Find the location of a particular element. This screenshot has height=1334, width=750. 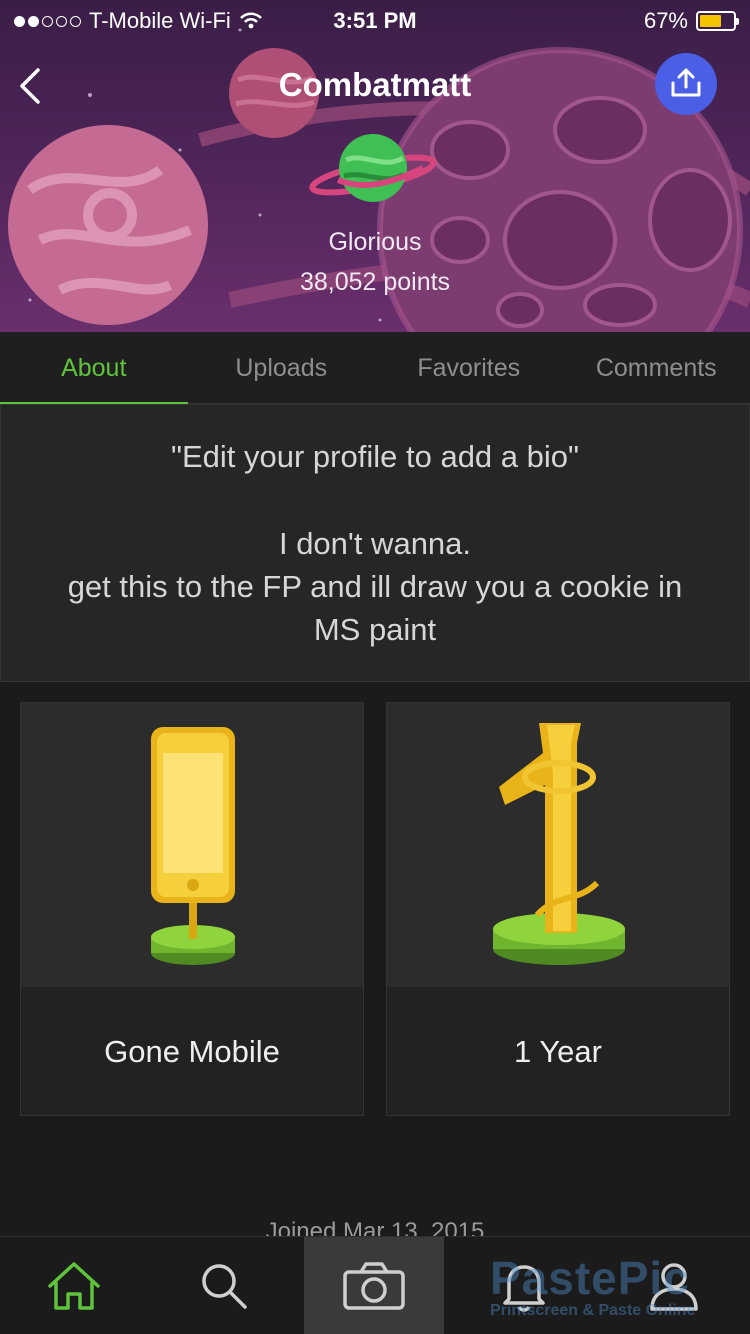

profile-tabs: About Uploads Favorites Comments is located at coordinates (375, 368).